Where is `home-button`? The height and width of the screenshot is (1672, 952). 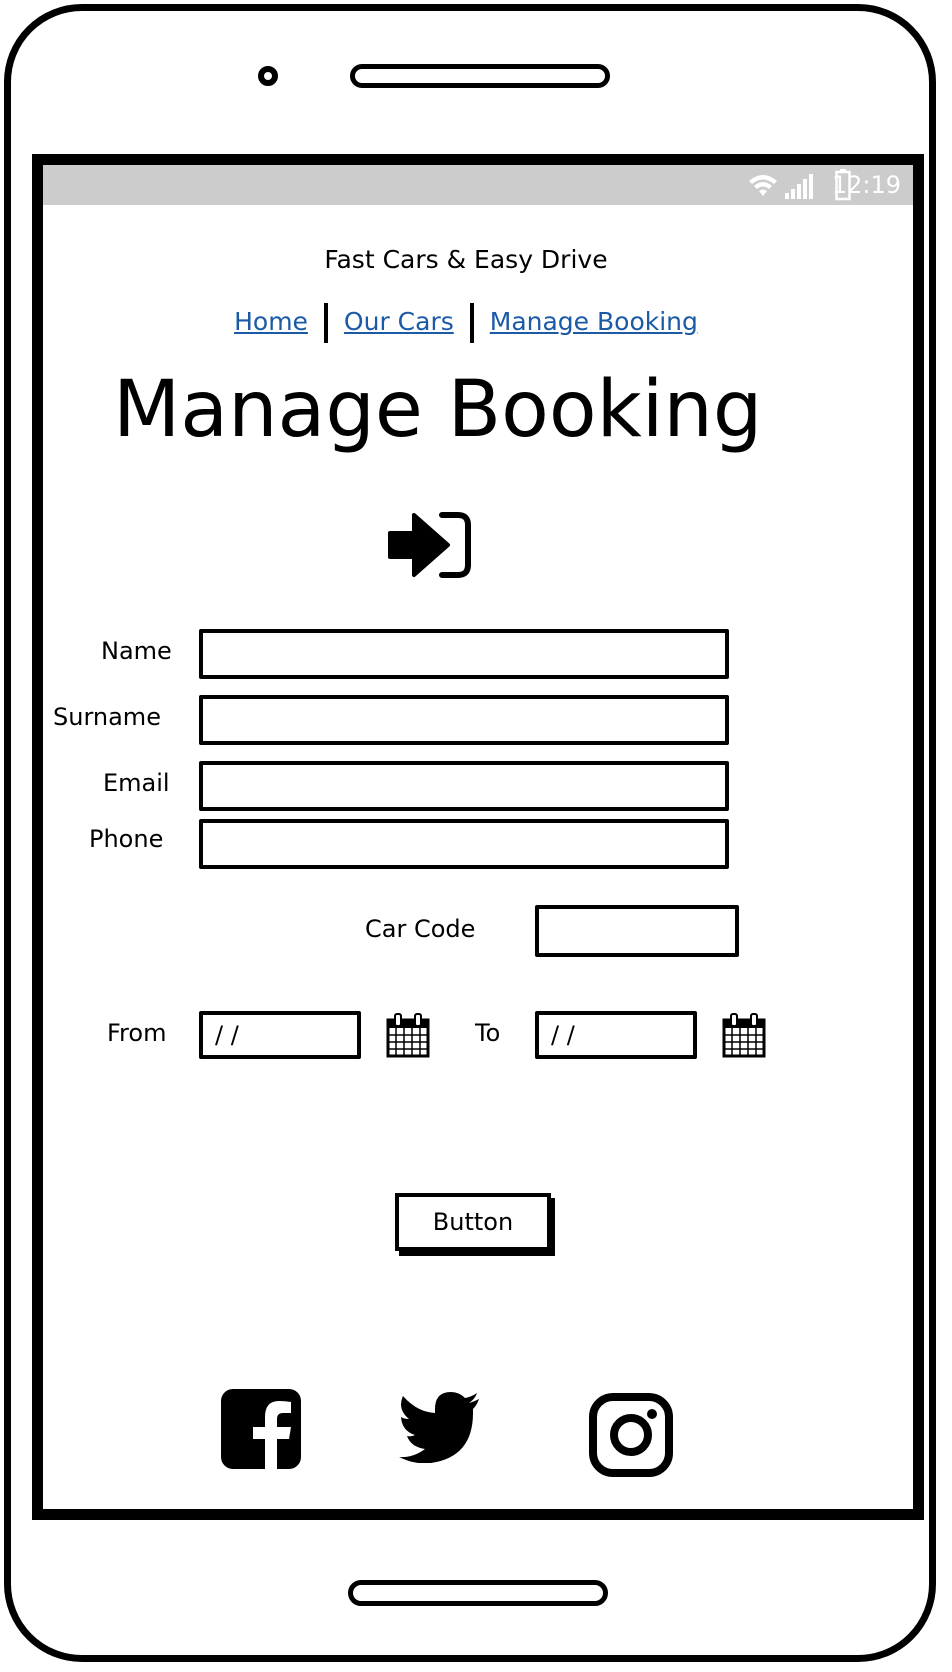
home-button is located at coordinates (478, 1593).